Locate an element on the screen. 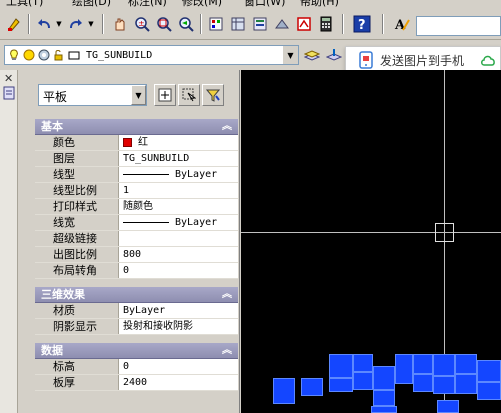  properties-icon is located at coordinates (216, 24).